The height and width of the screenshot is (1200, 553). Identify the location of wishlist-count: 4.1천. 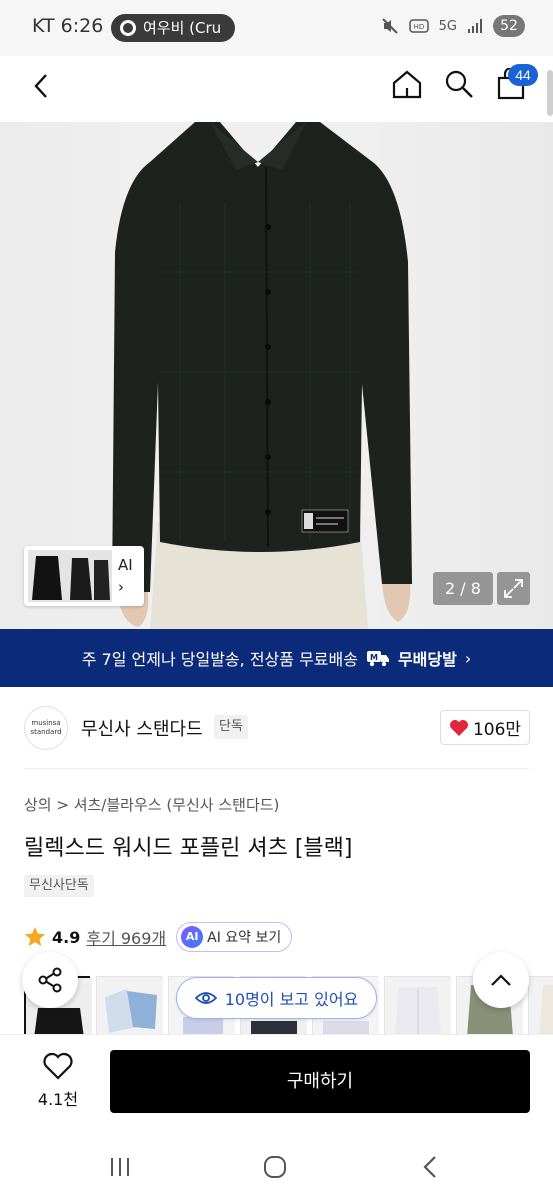
(58, 1099).